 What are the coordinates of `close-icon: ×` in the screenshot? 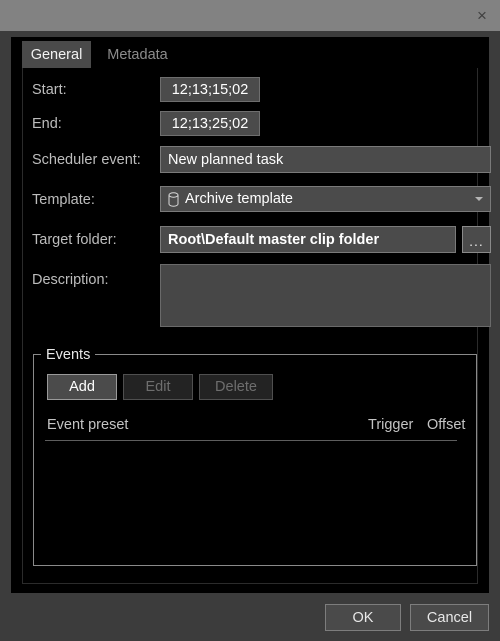 It's located at (482, 15).